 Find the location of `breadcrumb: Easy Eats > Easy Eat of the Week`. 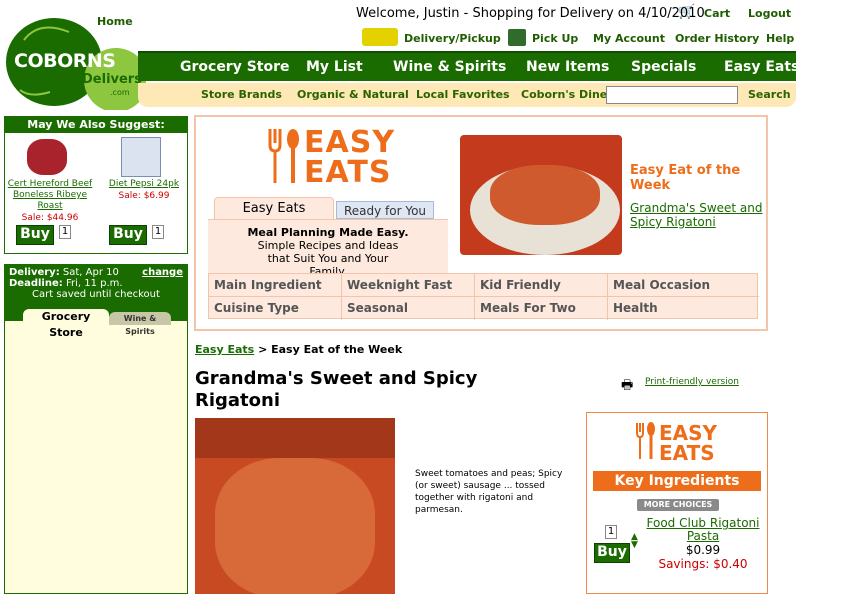

breadcrumb: Easy Eats > Easy Eat of the Week is located at coordinates (298, 349).